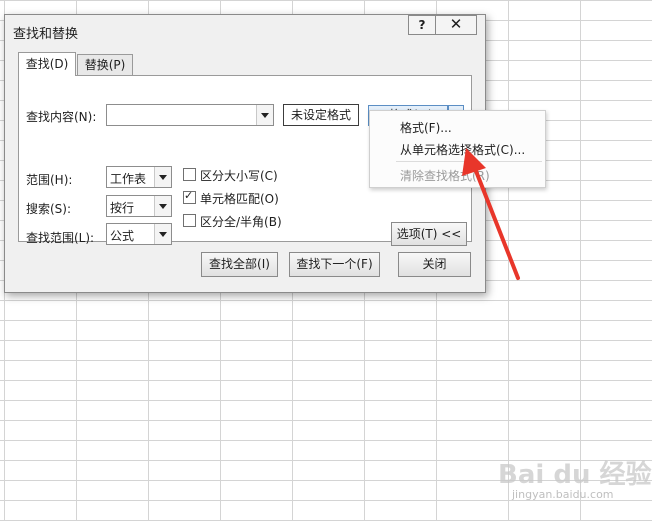  What do you see at coordinates (575, 475) in the screenshot?
I see `watermark-logo: Bai du 经验` at bounding box center [575, 475].